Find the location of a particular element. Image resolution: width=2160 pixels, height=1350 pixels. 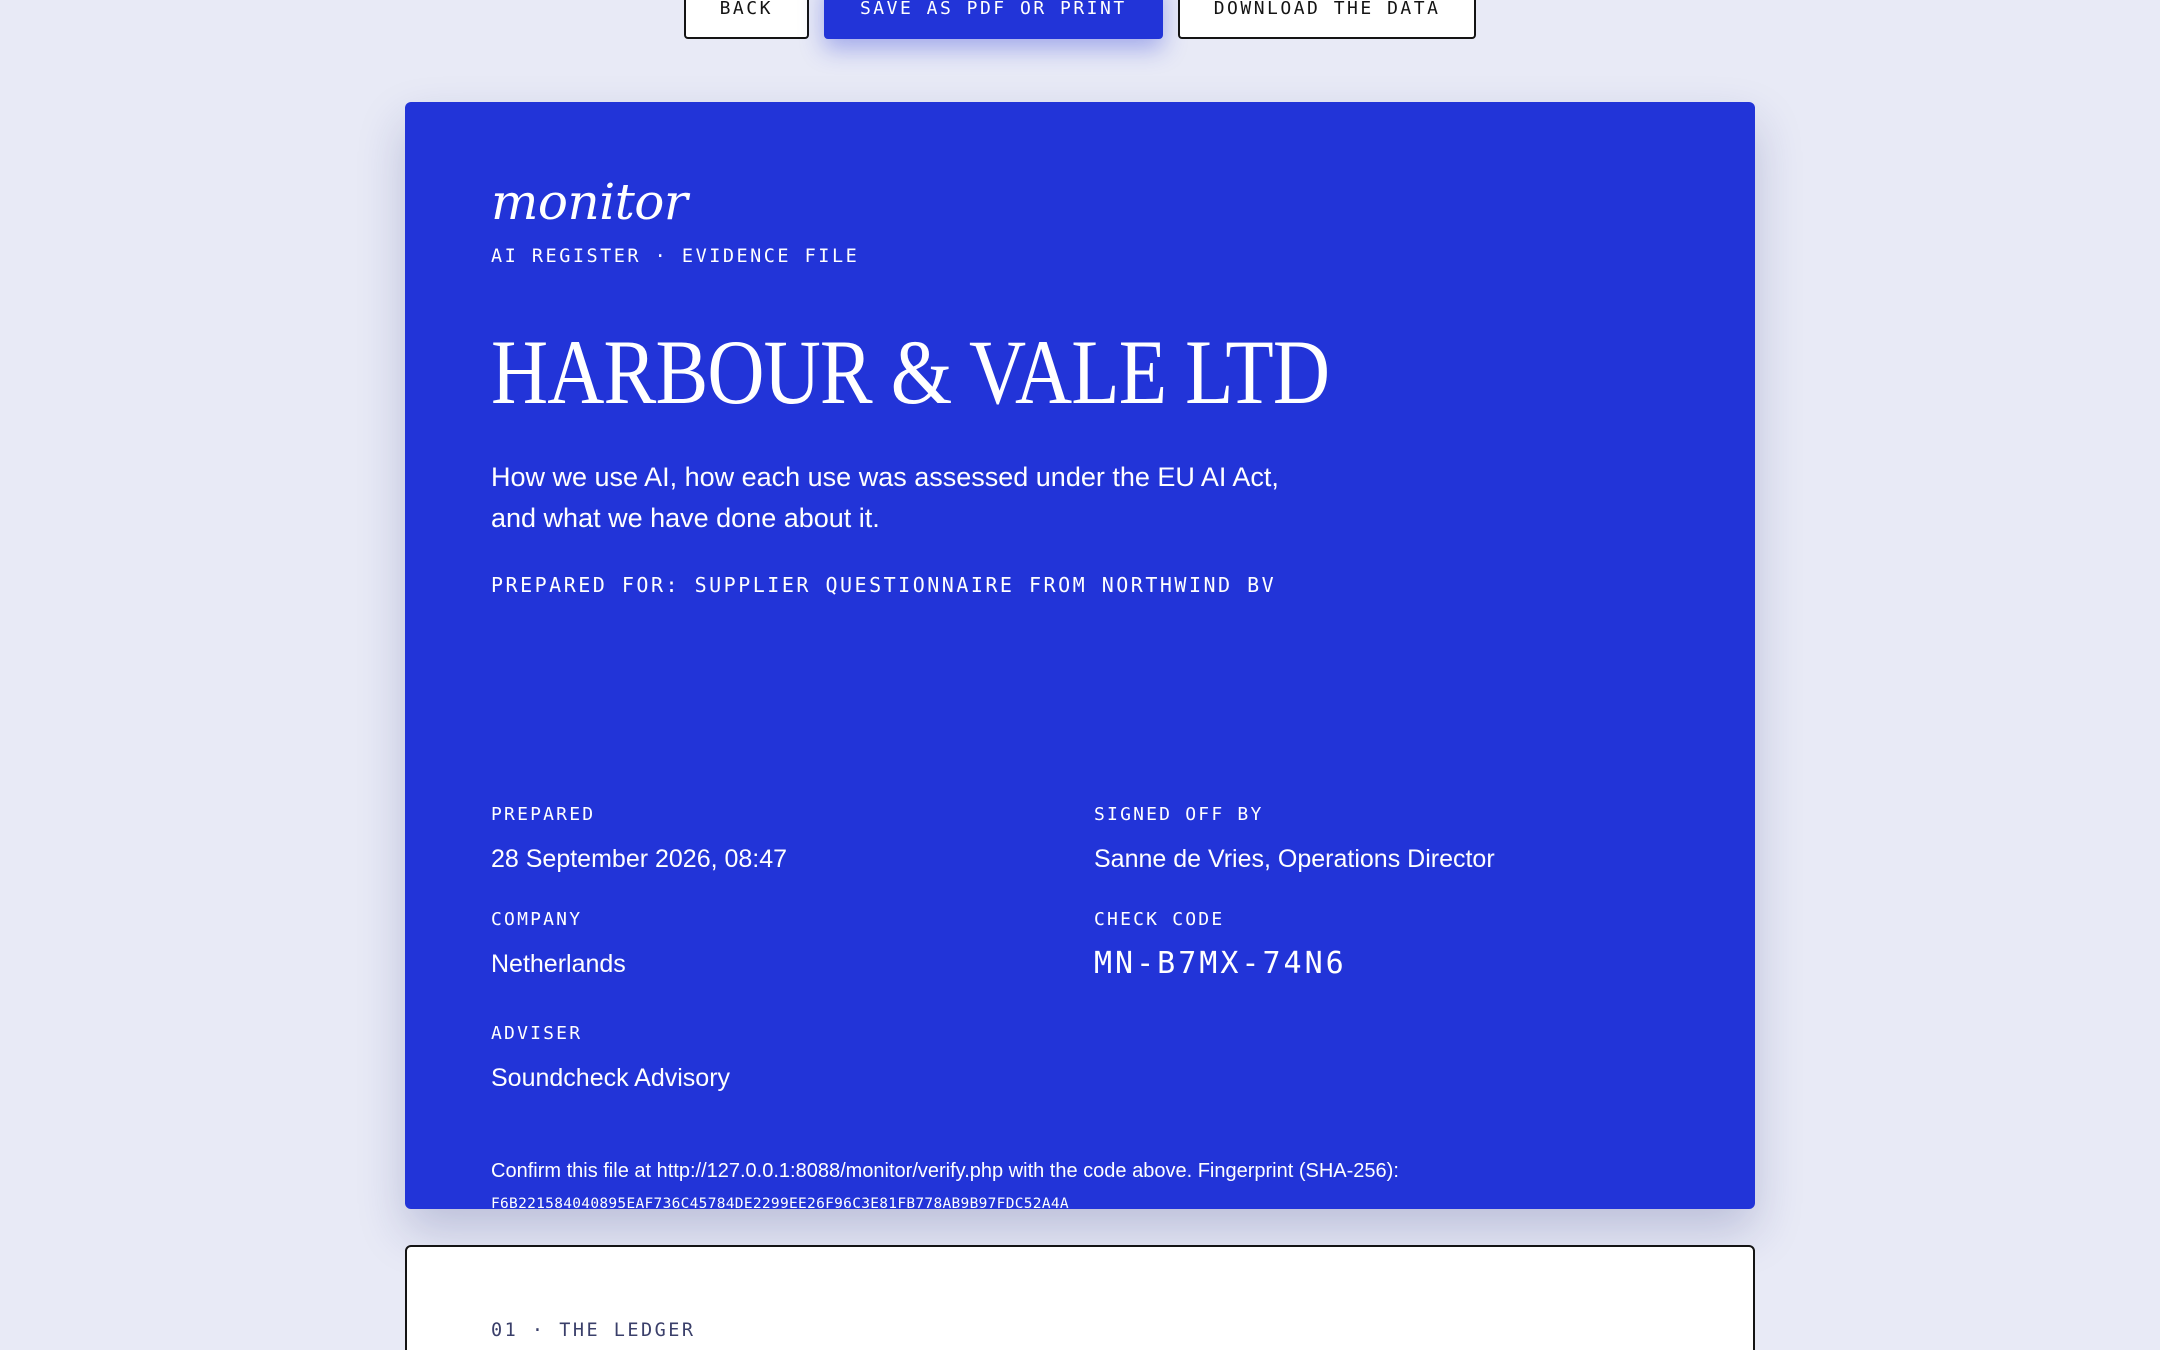

meta-company: COMPANY Netherlands is located at coordinates (558, 944).